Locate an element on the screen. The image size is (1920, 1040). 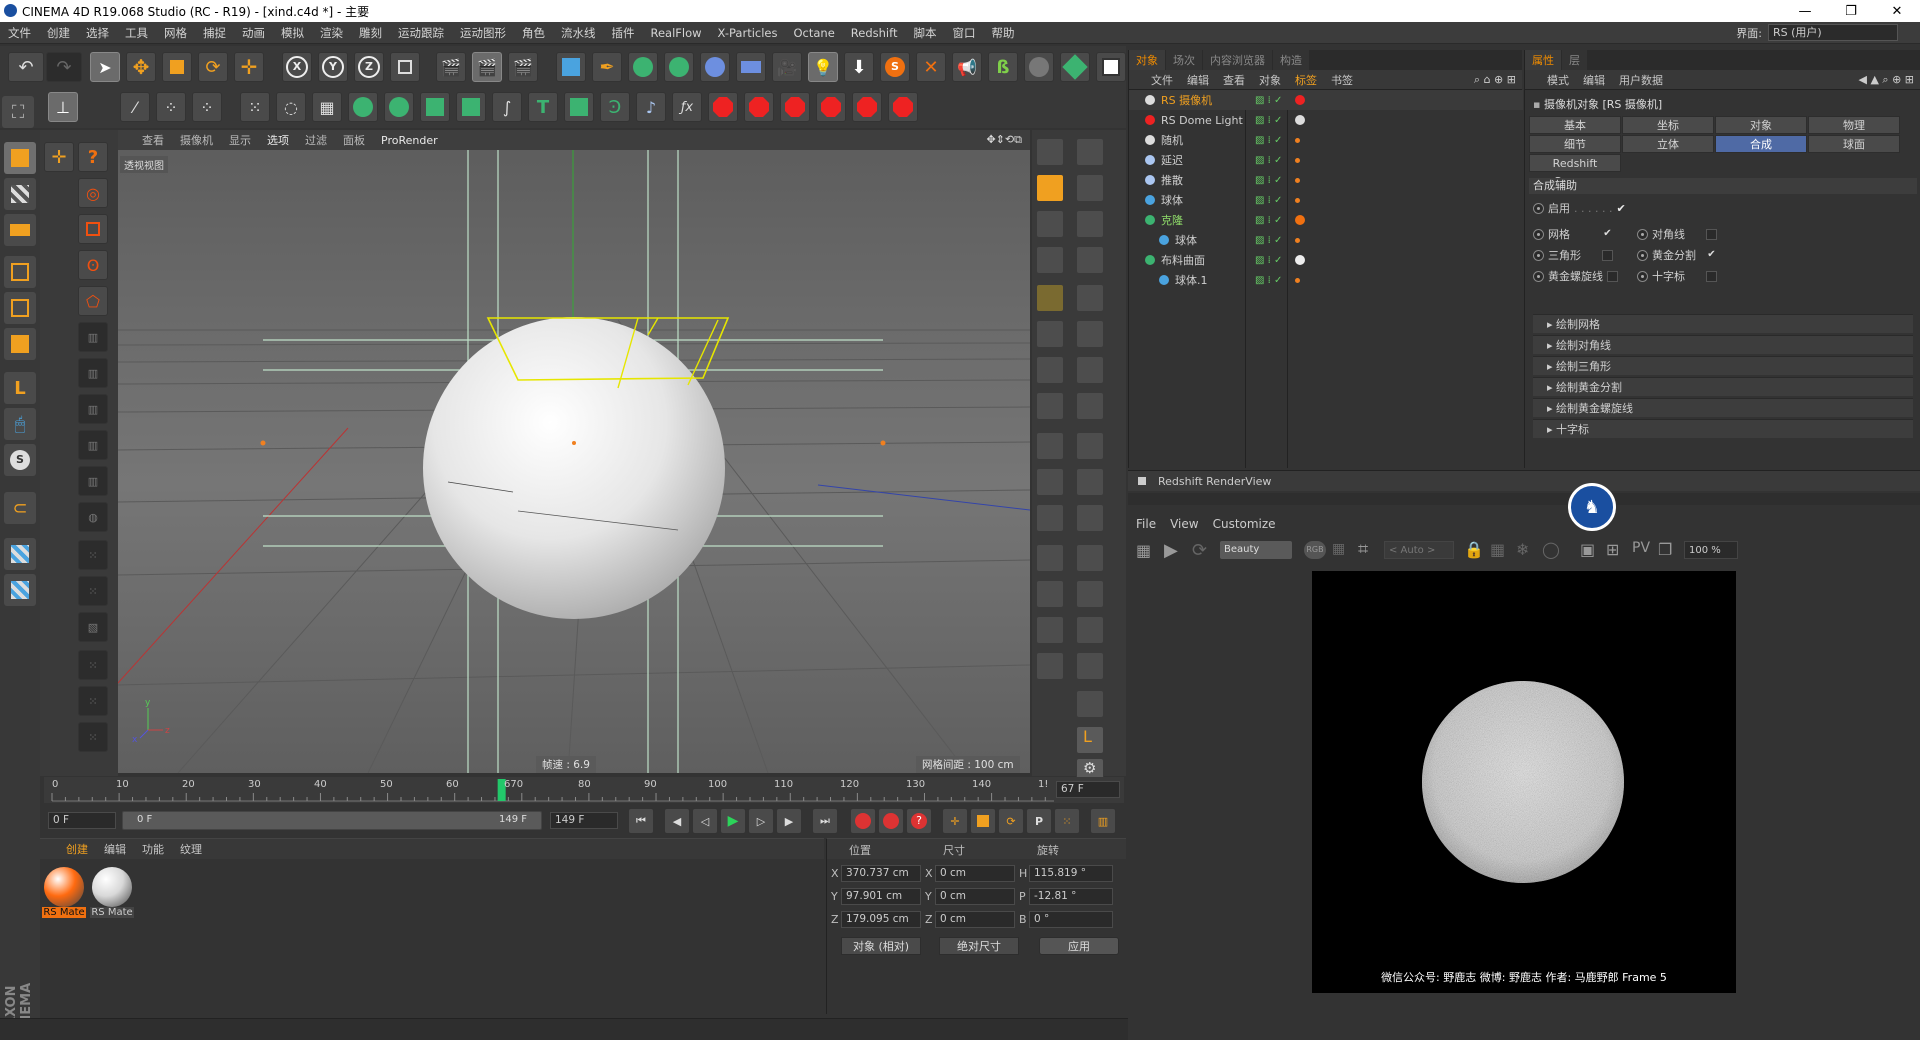
menu-pipeline: 流水线 is located at coordinates (578, 33).